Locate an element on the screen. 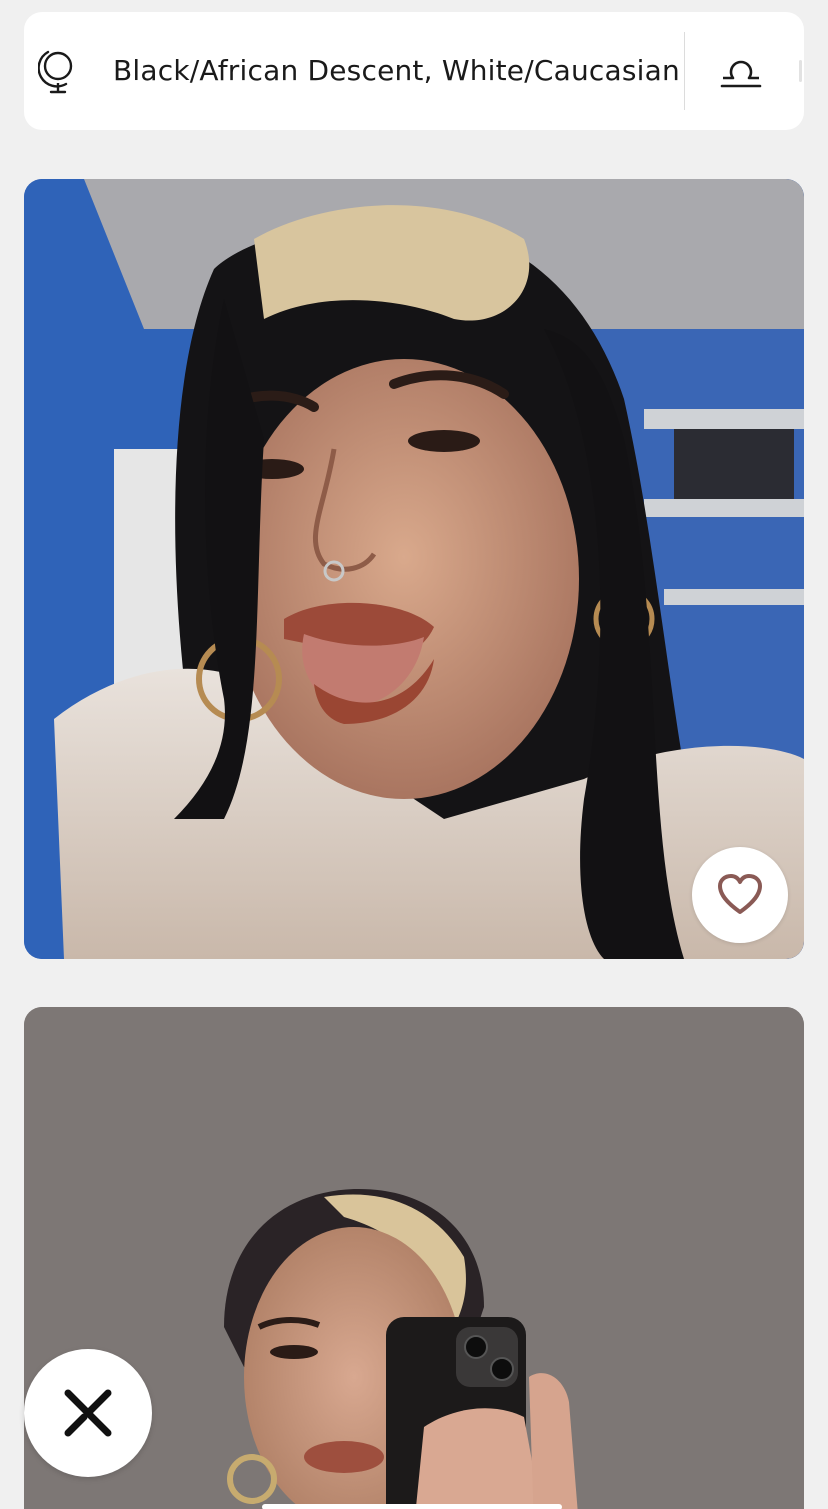 The image size is (828, 1509). home-indicator is located at coordinates (412, 1506).